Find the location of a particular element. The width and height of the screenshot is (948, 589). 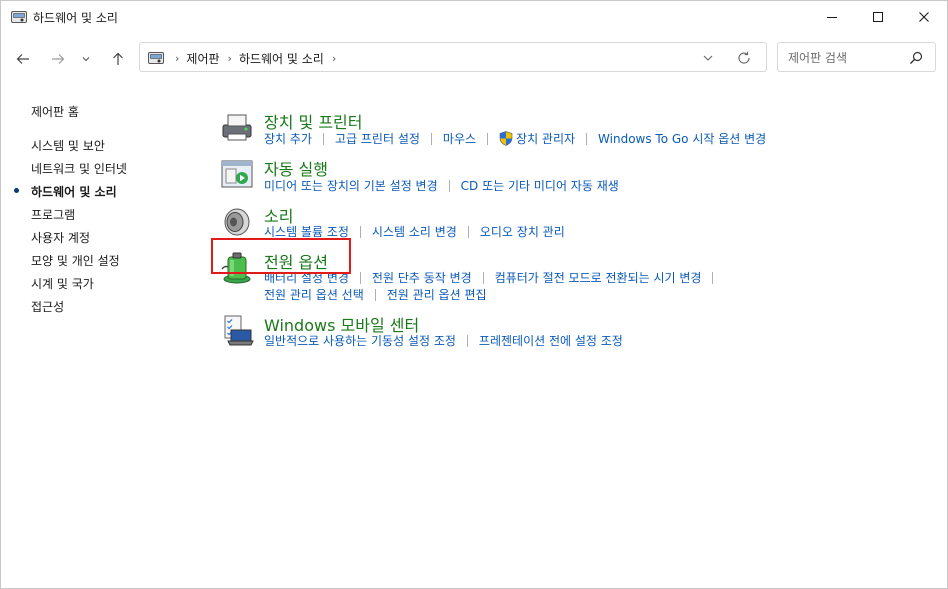

close-button is located at coordinates (924, 17).